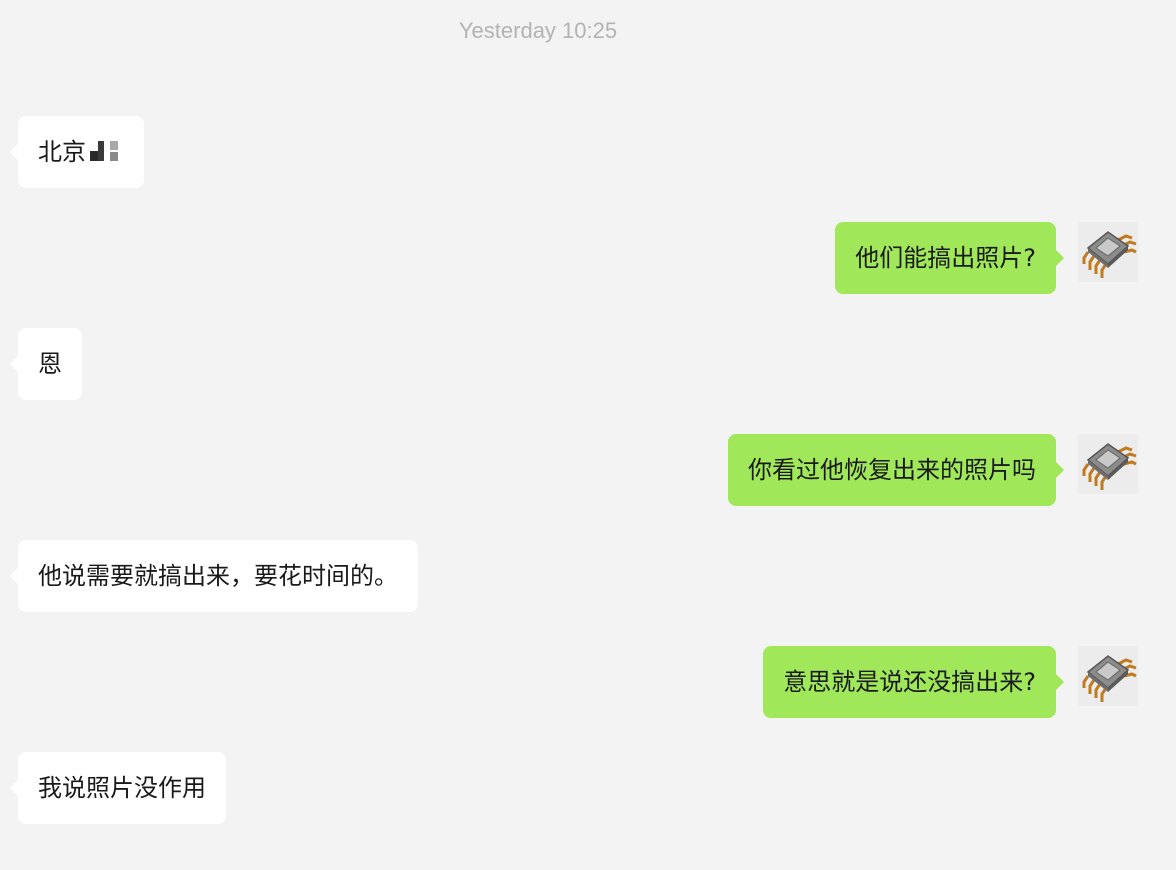 The width and height of the screenshot is (1176, 870). Describe the element at coordinates (892, 470) in the screenshot. I see `message-text: 你看过他恢复出来的照片吗` at that location.